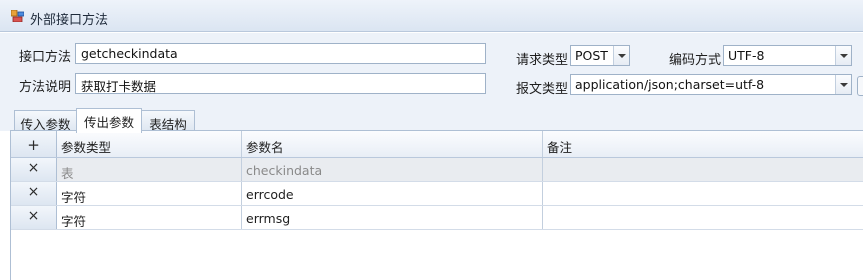 The height and width of the screenshot is (280, 863). What do you see at coordinates (168, 121) in the screenshot?
I see `tab-table-structure: 表结构` at bounding box center [168, 121].